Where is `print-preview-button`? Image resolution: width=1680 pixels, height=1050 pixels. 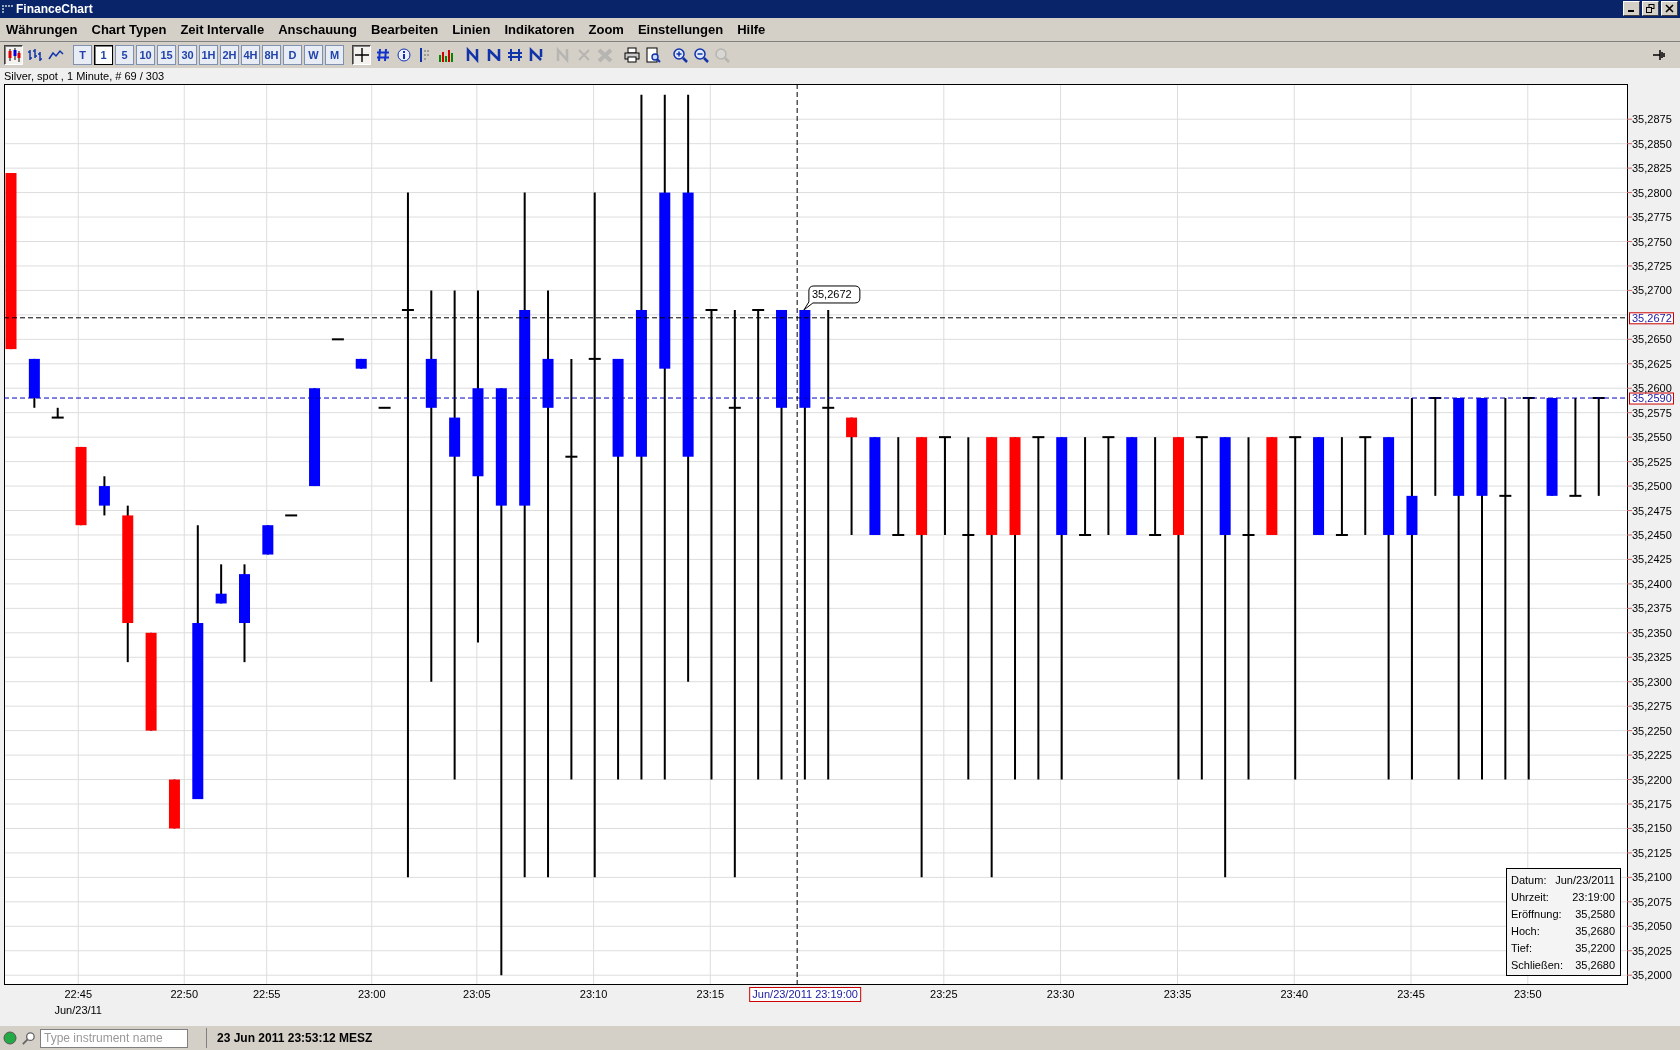
print-preview-button is located at coordinates (652, 55).